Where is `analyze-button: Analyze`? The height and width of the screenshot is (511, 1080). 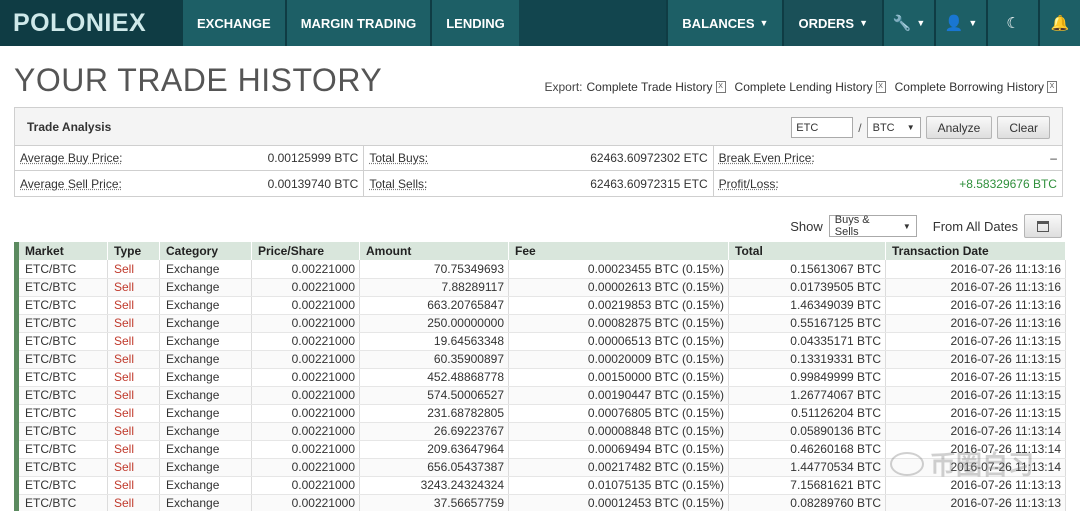 analyze-button: Analyze is located at coordinates (959, 127).